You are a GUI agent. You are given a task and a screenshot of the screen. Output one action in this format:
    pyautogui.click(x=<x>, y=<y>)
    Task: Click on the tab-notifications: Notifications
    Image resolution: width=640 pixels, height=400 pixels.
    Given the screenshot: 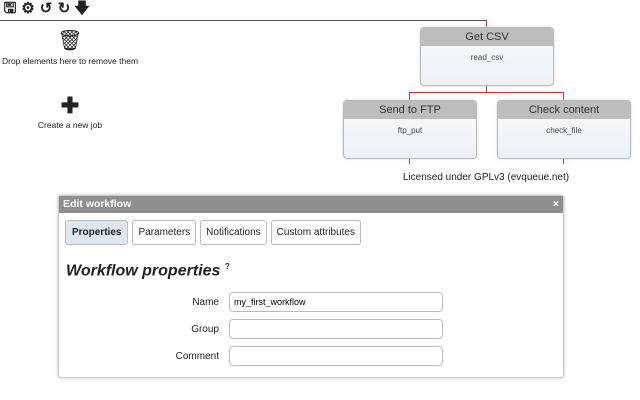 What is the action you would take?
    pyautogui.click(x=233, y=232)
    